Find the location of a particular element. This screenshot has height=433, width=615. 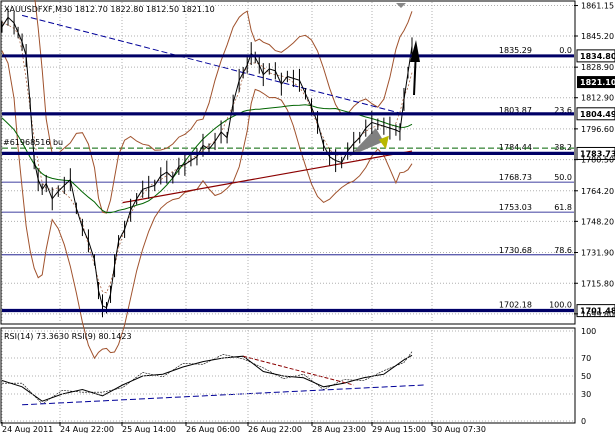

fib-value: 1835.29 is located at coordinates (515, 50).